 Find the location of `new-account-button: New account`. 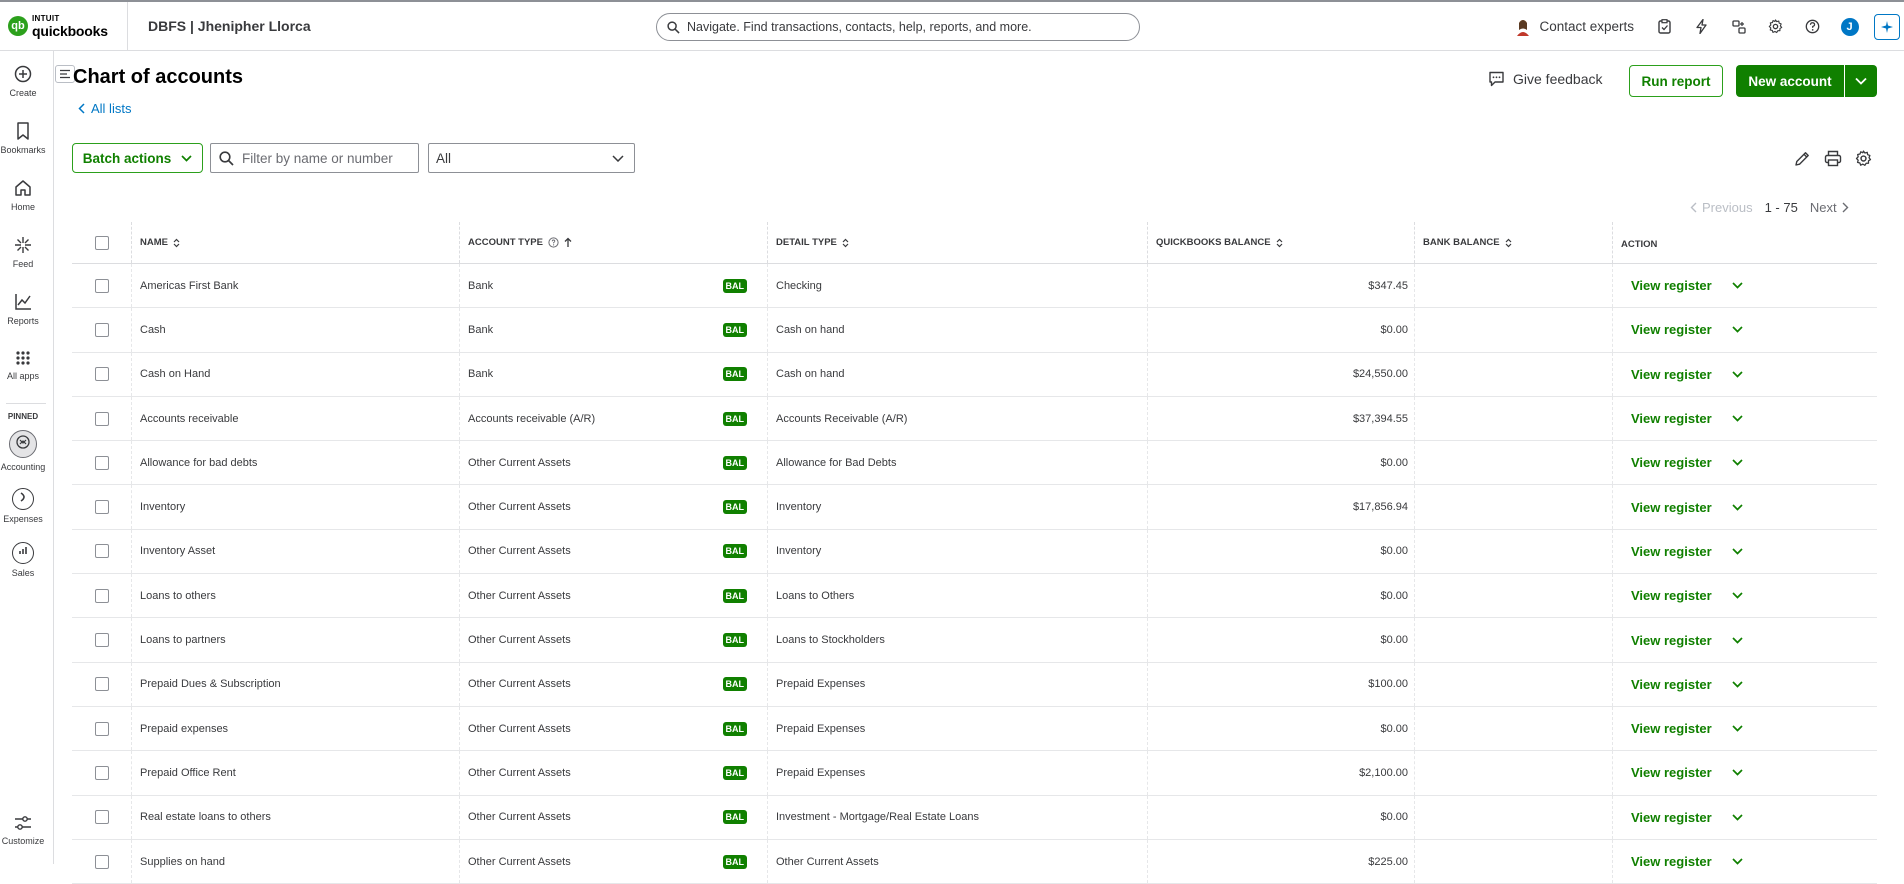

new-account-button: New account is located at coordinates (1790, 81).